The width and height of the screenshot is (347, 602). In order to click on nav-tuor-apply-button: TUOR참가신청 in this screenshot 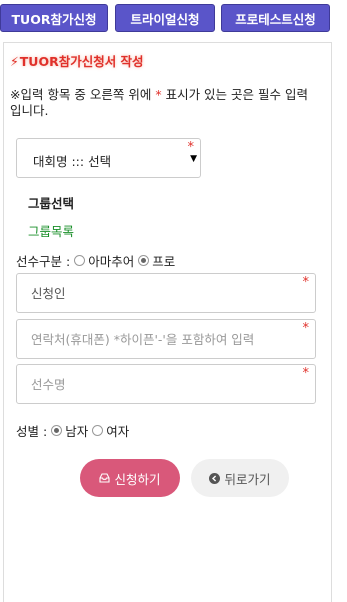, I will do `click(54, 18)`.